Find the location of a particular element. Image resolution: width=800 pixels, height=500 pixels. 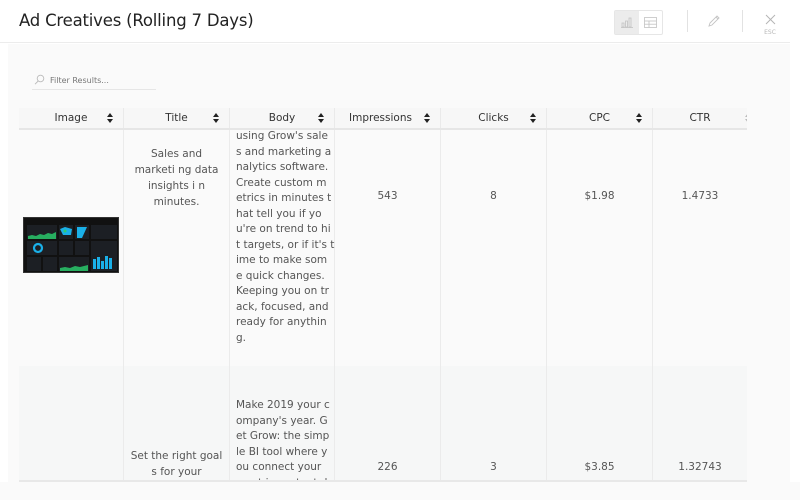

column-label: Title is located at coordinates (176, 118).